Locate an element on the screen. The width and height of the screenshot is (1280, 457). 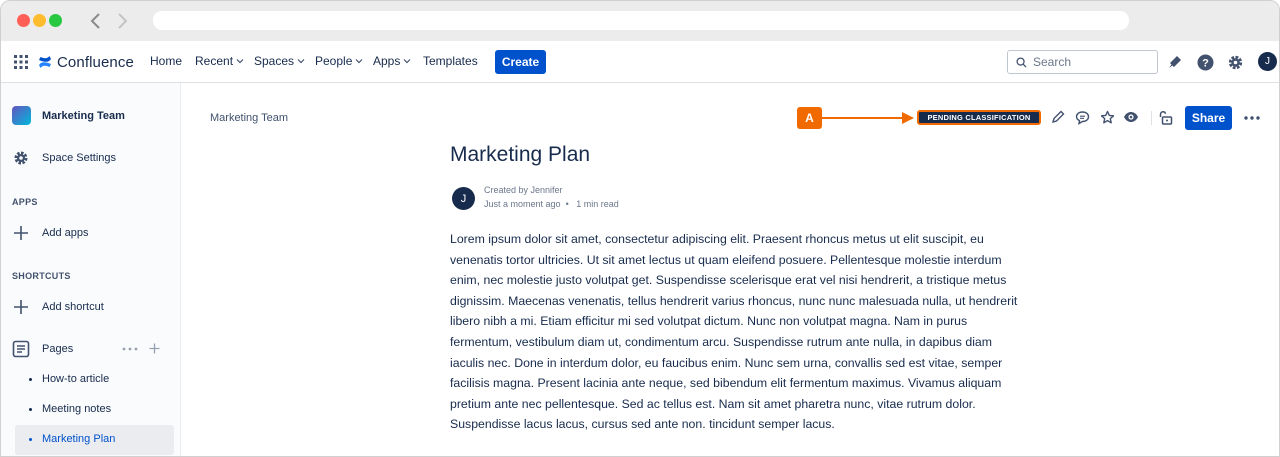
nav-recent: Recent is located at coordinates (219, 61).